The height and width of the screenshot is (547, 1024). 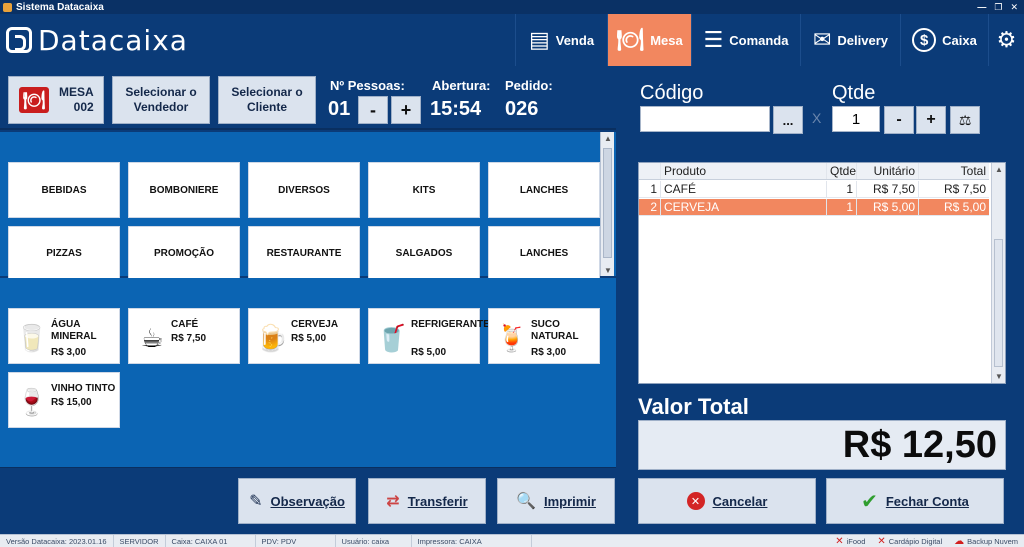 What do you see at coordinates (71, 402) in the screenshot?
I see `product-price: R$ 15,00` at bounding box center [71, 402].